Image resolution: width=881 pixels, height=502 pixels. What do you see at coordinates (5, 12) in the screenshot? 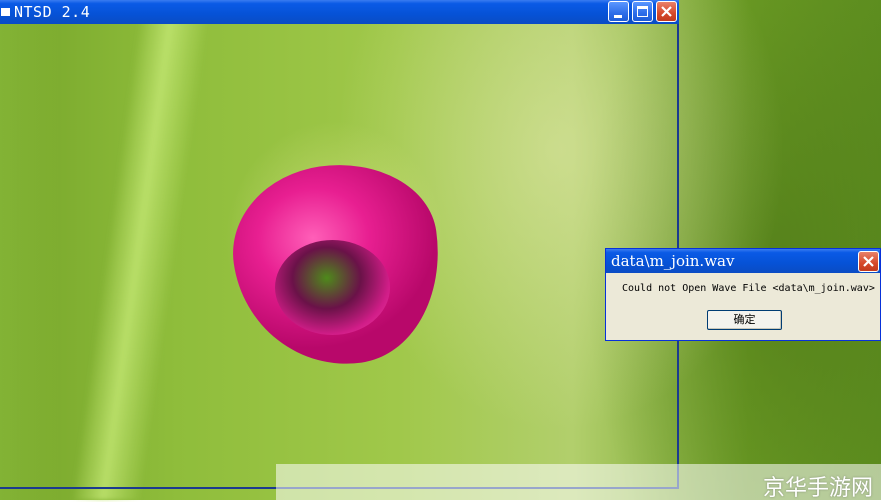
I see `window-system-icon` at bounding box center [5, 12].